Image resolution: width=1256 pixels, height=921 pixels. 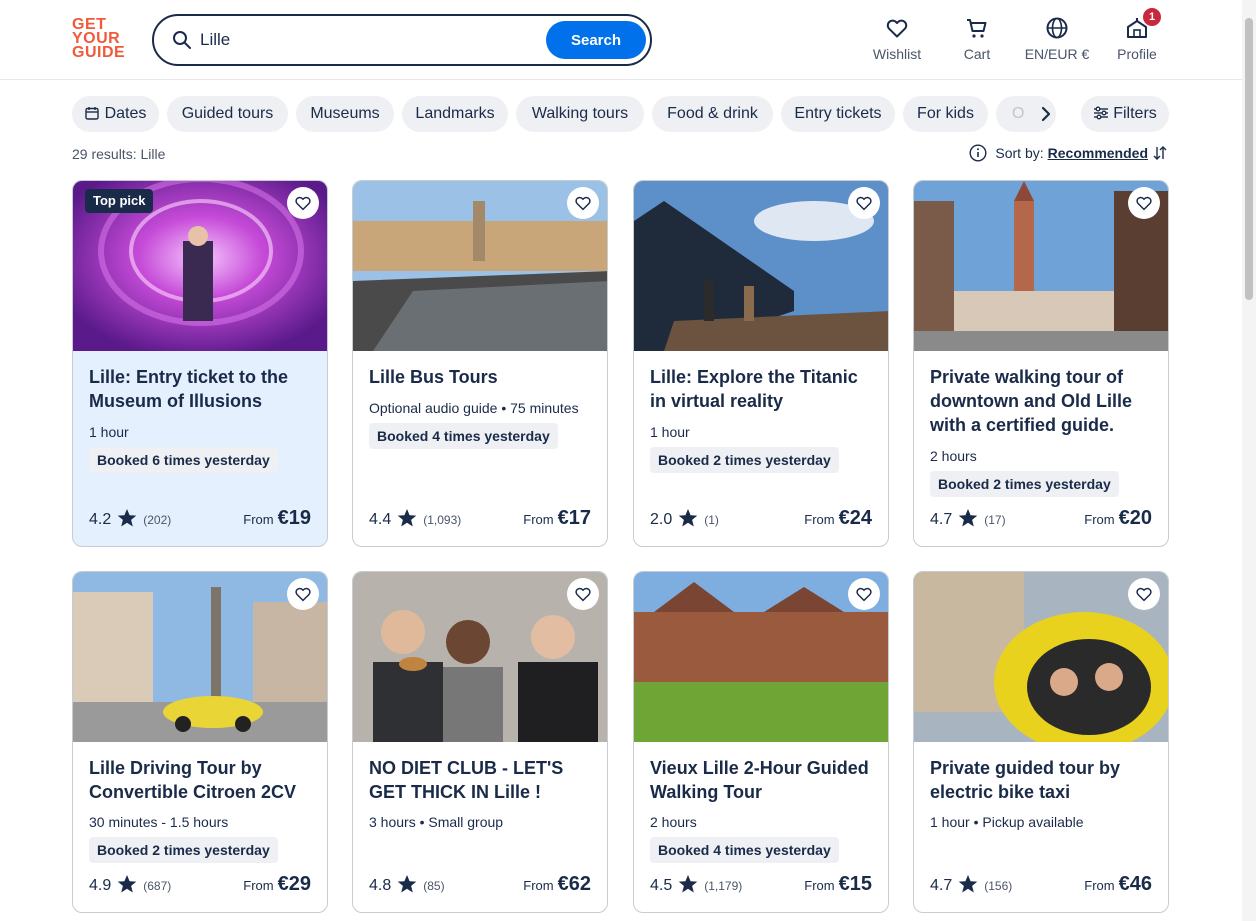 What do you see at coordinates (661, 519) in the screenshot?
I see `rating-value: 2.0` at bounding box center [661, 519].